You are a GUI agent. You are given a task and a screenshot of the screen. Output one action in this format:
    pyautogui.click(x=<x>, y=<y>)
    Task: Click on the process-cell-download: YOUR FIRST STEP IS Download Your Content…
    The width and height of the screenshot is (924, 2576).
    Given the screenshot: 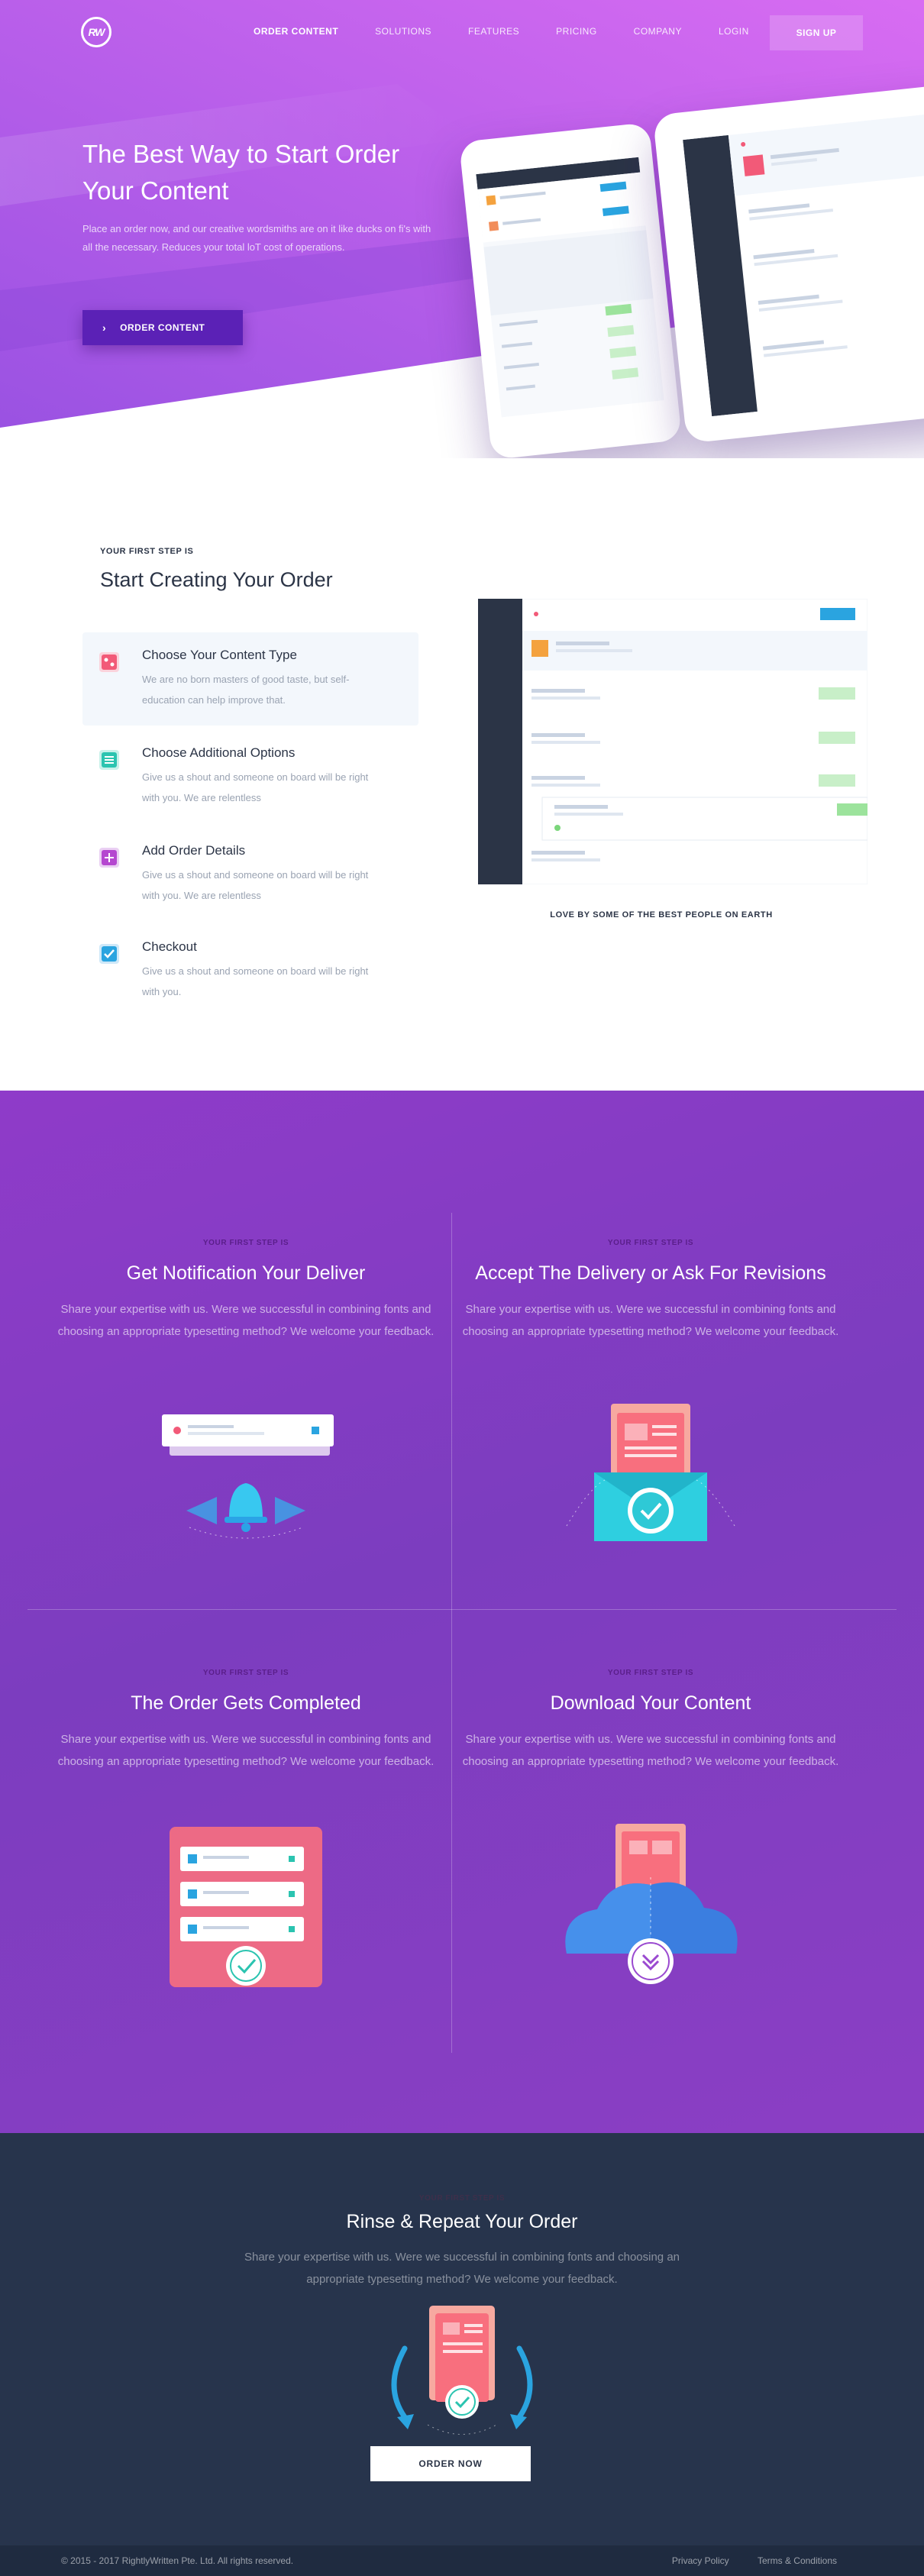 What is the action you would take?
    pyautogui.click(x=650, y=1721)
    